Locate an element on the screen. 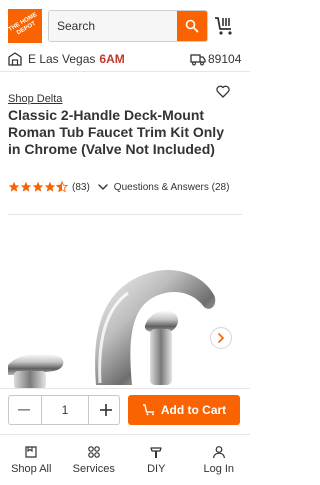 The width and height of the screenshot is (320, 485). add-to-cart-bar: Add to Cart is located at coordinates (125, 411).